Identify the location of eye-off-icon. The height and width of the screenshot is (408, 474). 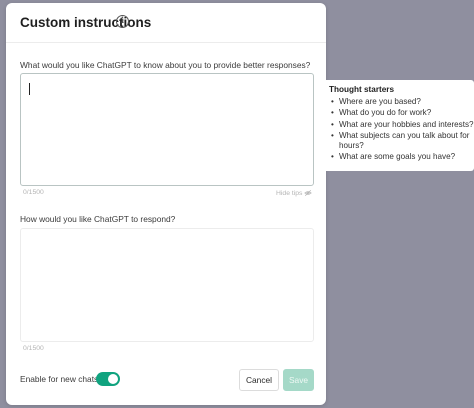
(308, 193).